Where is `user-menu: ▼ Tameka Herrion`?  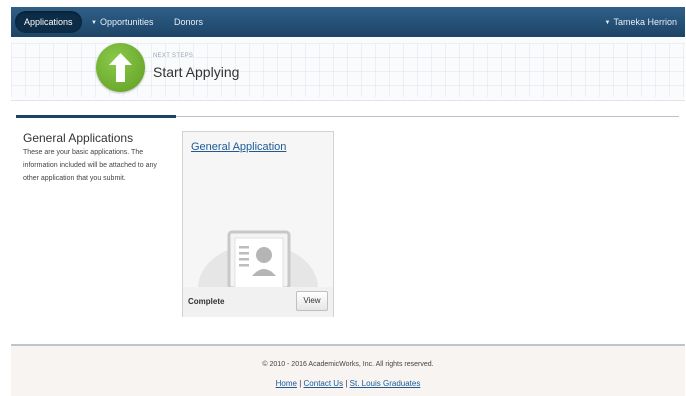
user-menu: ▼ Tameka Herrion is located at coordinates (641, 22).